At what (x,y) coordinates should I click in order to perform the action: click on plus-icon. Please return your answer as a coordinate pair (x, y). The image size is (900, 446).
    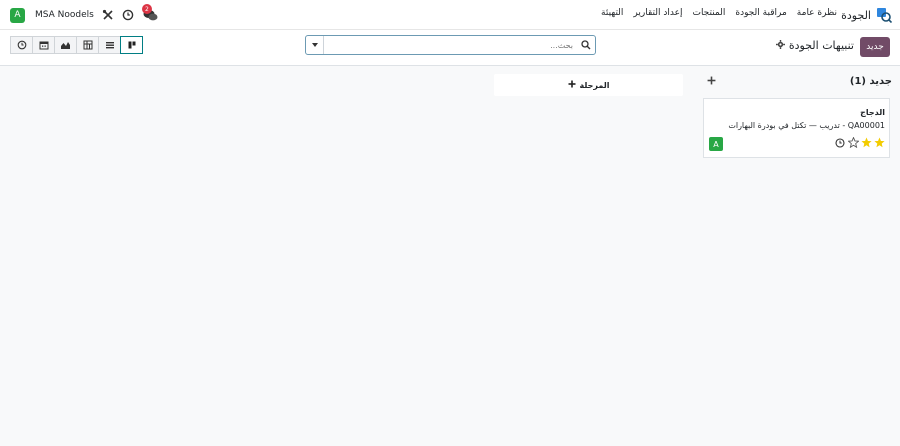
    Looking at the image, I should click on (572, 85).